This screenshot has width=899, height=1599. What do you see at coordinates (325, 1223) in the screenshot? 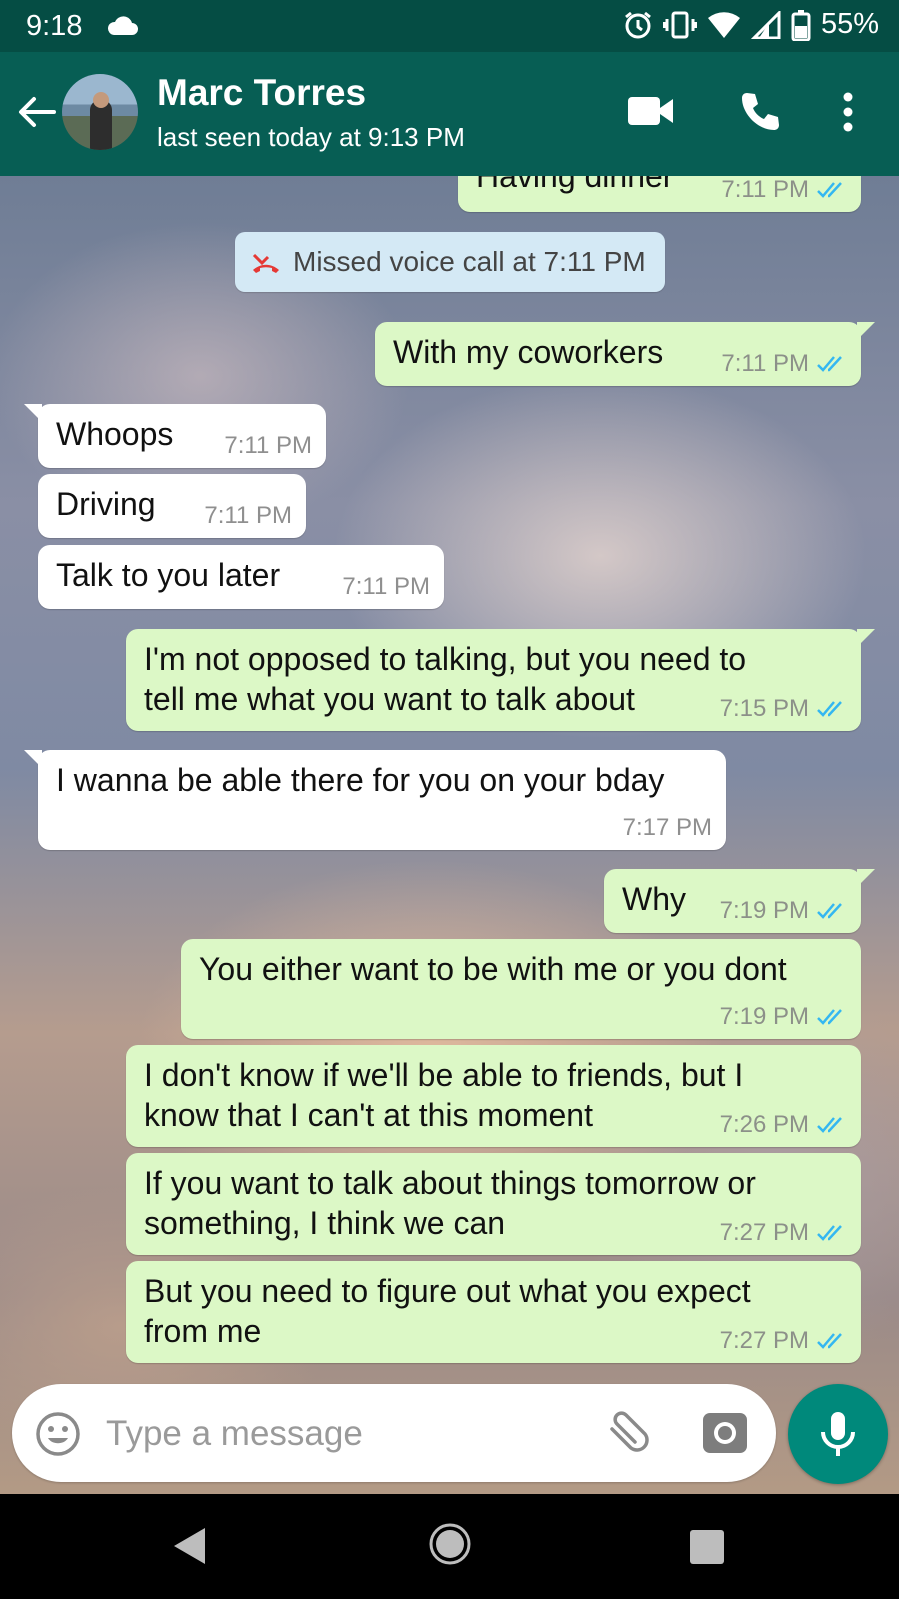
I see `message-text-line: something, I think we can` at bounding box center [325, 1223].